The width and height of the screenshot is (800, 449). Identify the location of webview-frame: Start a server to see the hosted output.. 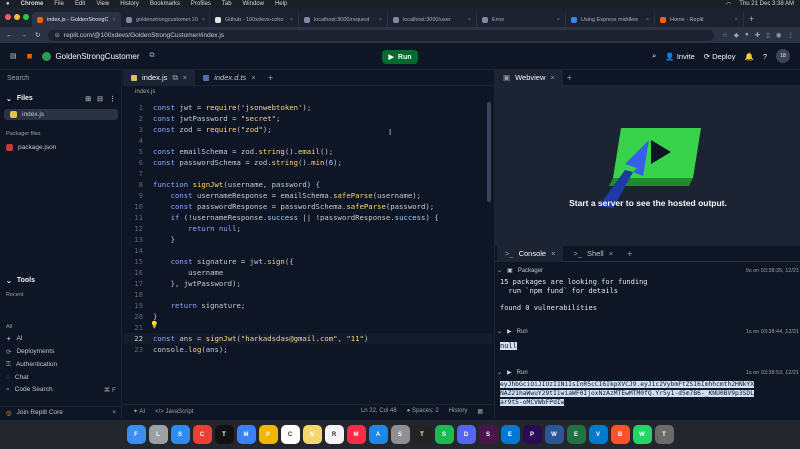
(647, 168).